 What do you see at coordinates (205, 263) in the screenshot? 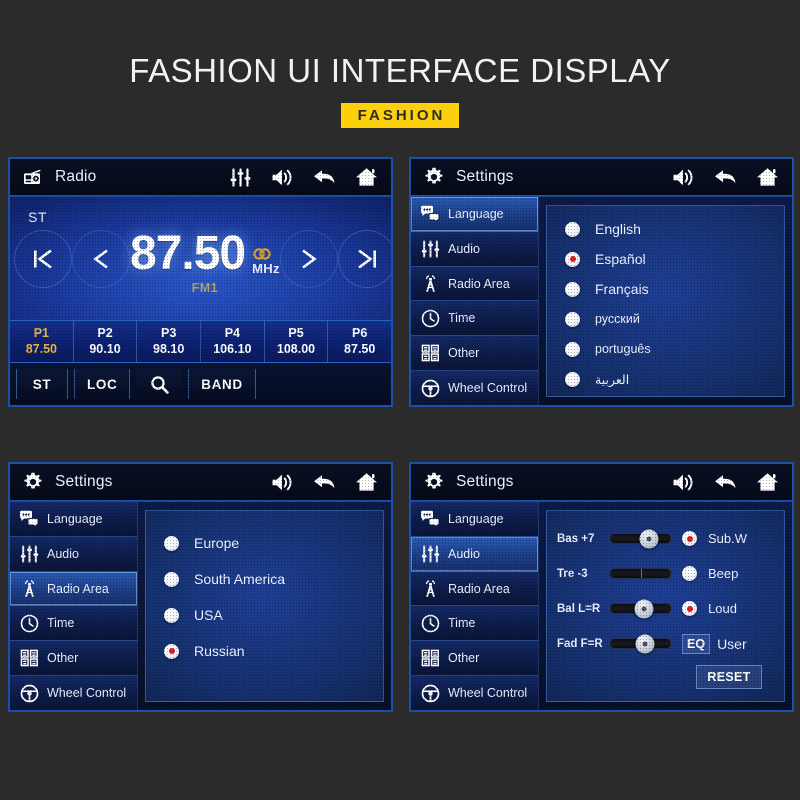
I see `frequency-display: 87.50 MHz FM1` at bounding box center [205, 263].